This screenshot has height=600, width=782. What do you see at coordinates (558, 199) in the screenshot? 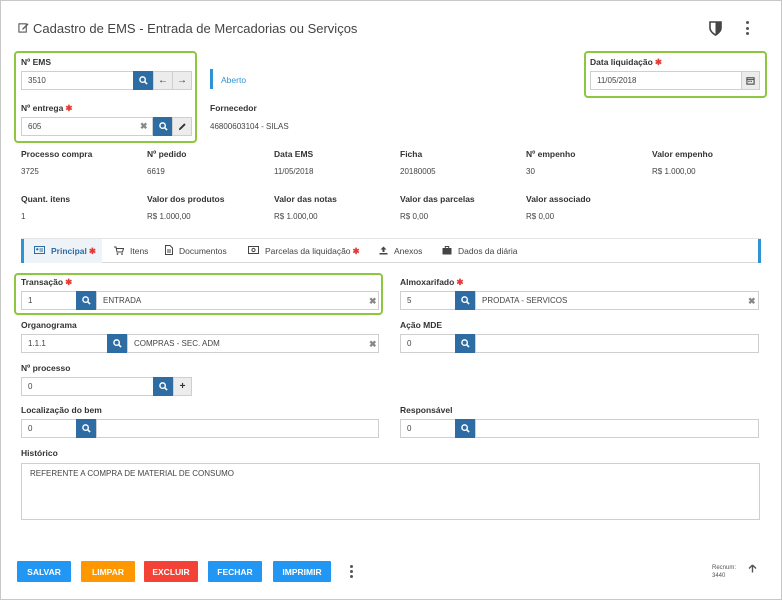
I see `valor-associado-label: Valor associado` at bounding box center [558, 199].